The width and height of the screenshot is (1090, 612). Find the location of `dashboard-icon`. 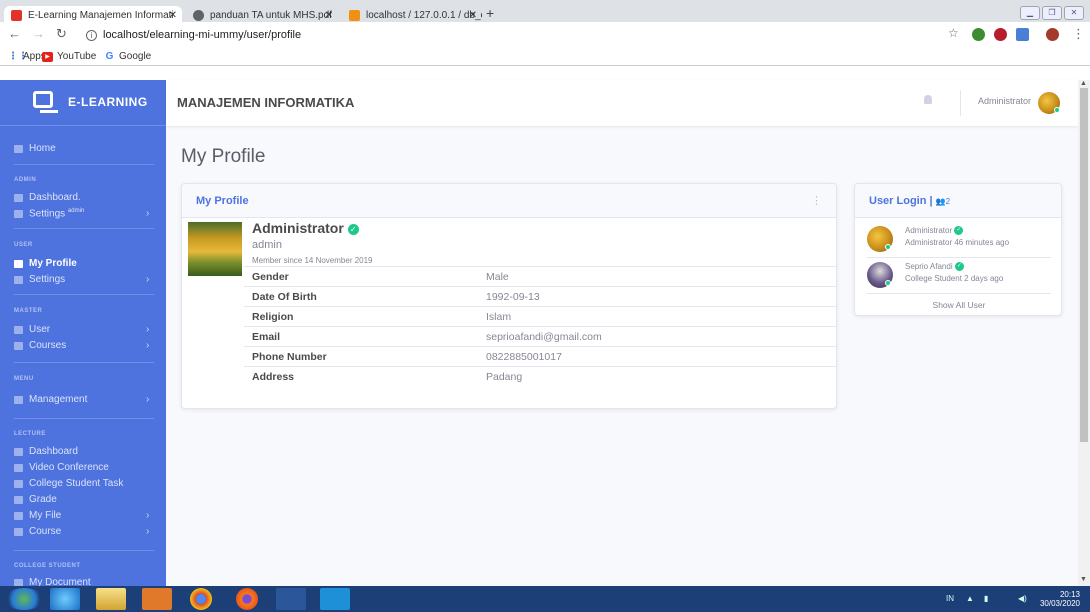

dashboard-icon is located at coordinates (18, 197).